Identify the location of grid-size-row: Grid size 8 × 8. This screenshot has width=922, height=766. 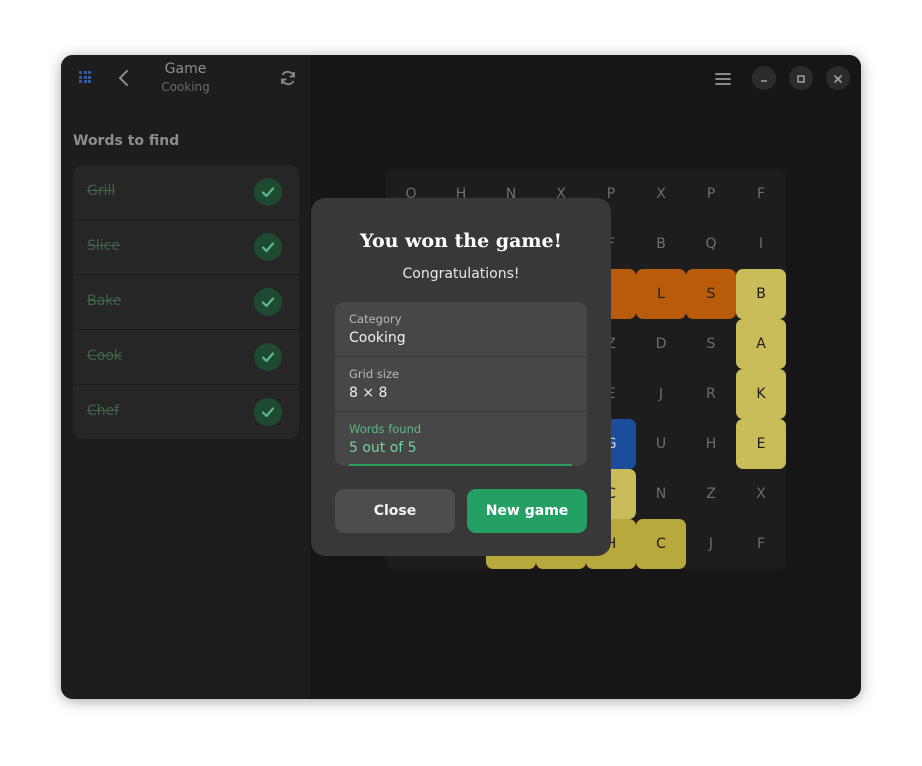
(461, 384).